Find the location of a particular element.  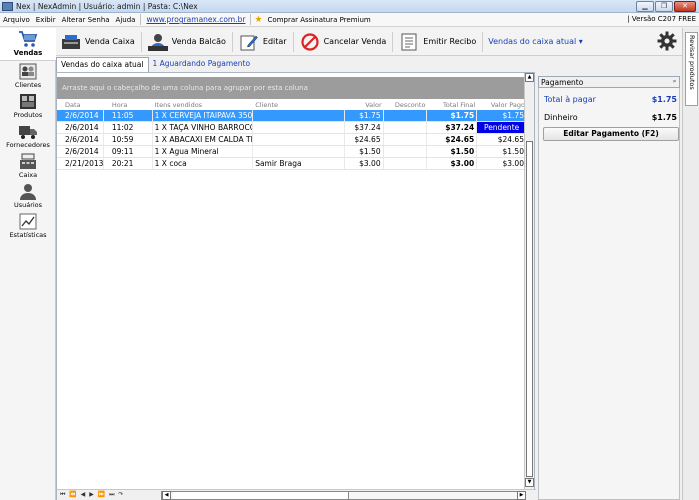

cancelar-venda-button: Cancelar Venda is located at coordinates (343, 42).